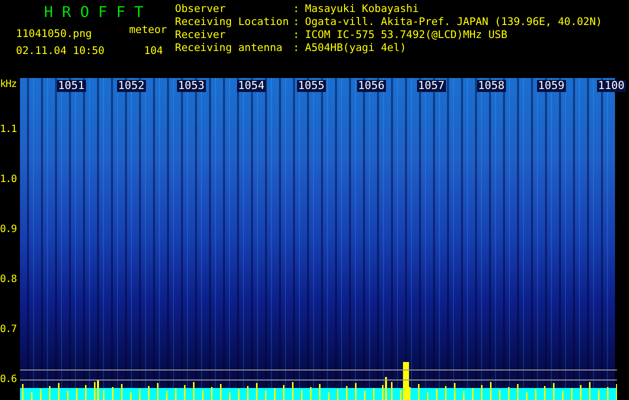 This screenshot has height=400, width=629. I want to click on axis-label: 0.6, so click(9, 379).